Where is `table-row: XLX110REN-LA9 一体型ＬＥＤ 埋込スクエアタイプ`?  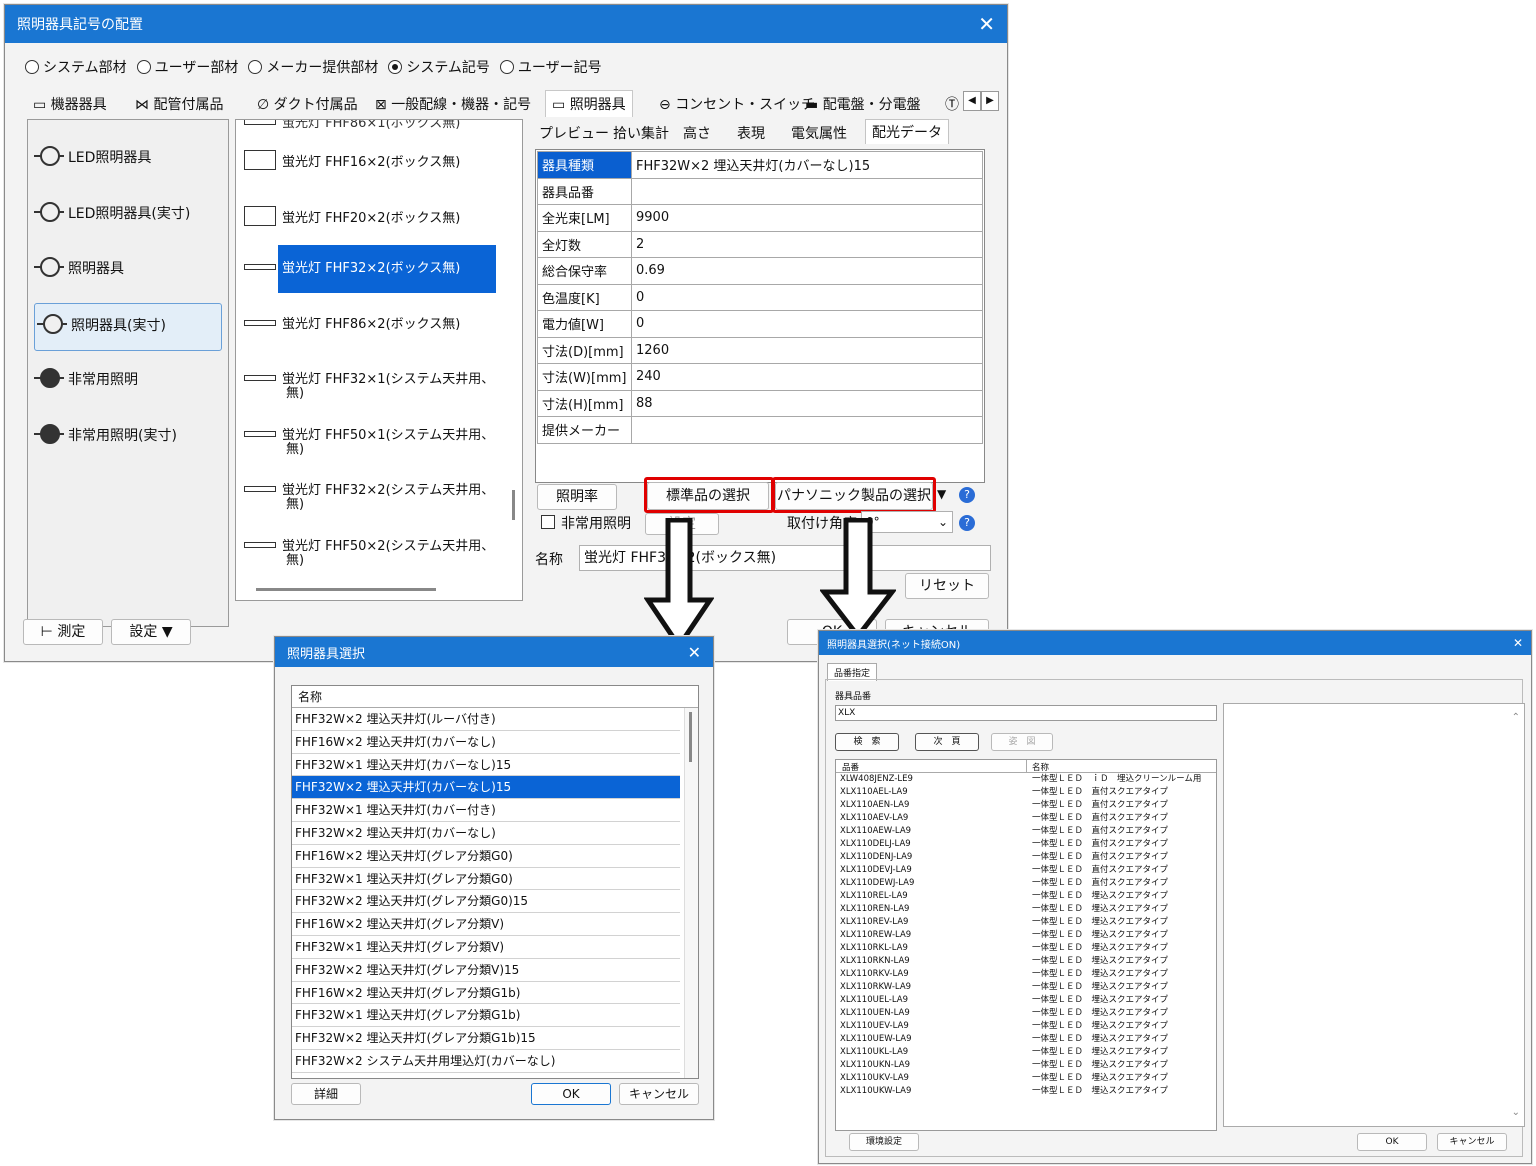 table-row: XLX110REN-LA9 一体型ＬＥＤ 埋込スクエアタイプ is located at coordinates (1026, 909).